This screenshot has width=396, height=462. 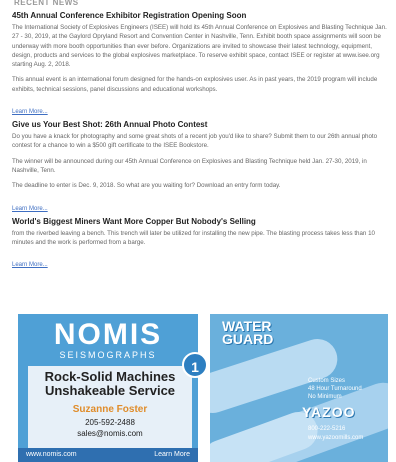 I want to click on nomis-tagline: Unshakeable Service, so click(x=110, y=390).